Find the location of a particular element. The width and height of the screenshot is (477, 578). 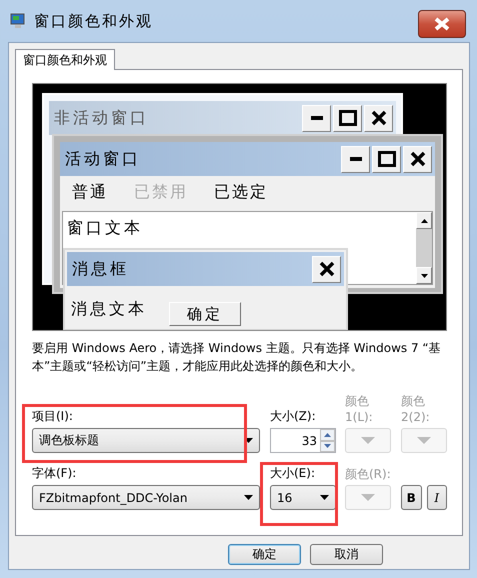

scroll-down-button is located at coordinates (424, 275).